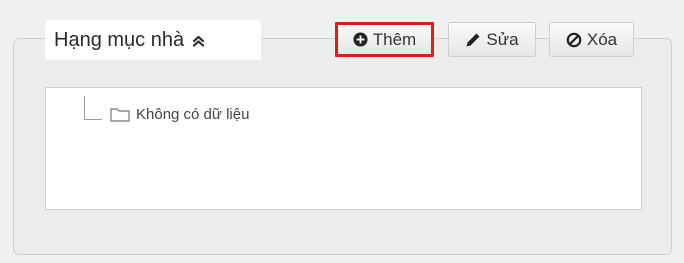 The height and width of the screenshot is (263, 684). I want to click on add-button-label: Thêm, so click(394, 39).